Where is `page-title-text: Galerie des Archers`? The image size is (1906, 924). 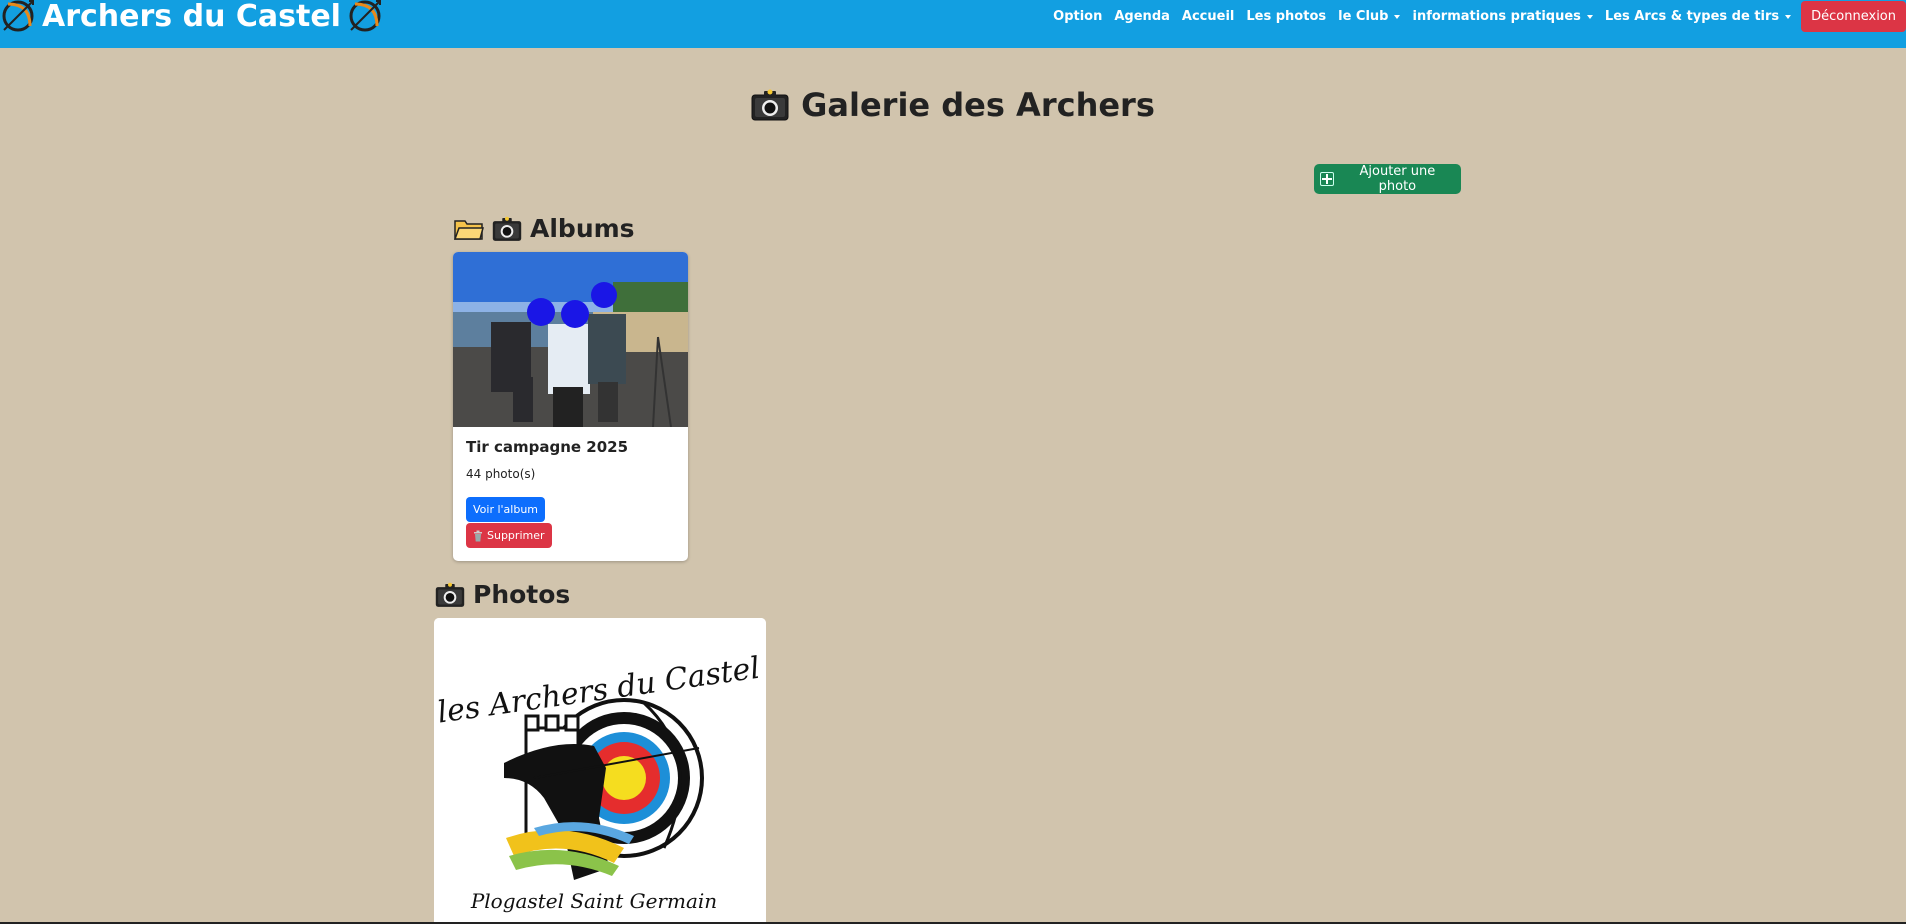
page-title-text: Galerie des Archers is located at coordinates (978, 105).